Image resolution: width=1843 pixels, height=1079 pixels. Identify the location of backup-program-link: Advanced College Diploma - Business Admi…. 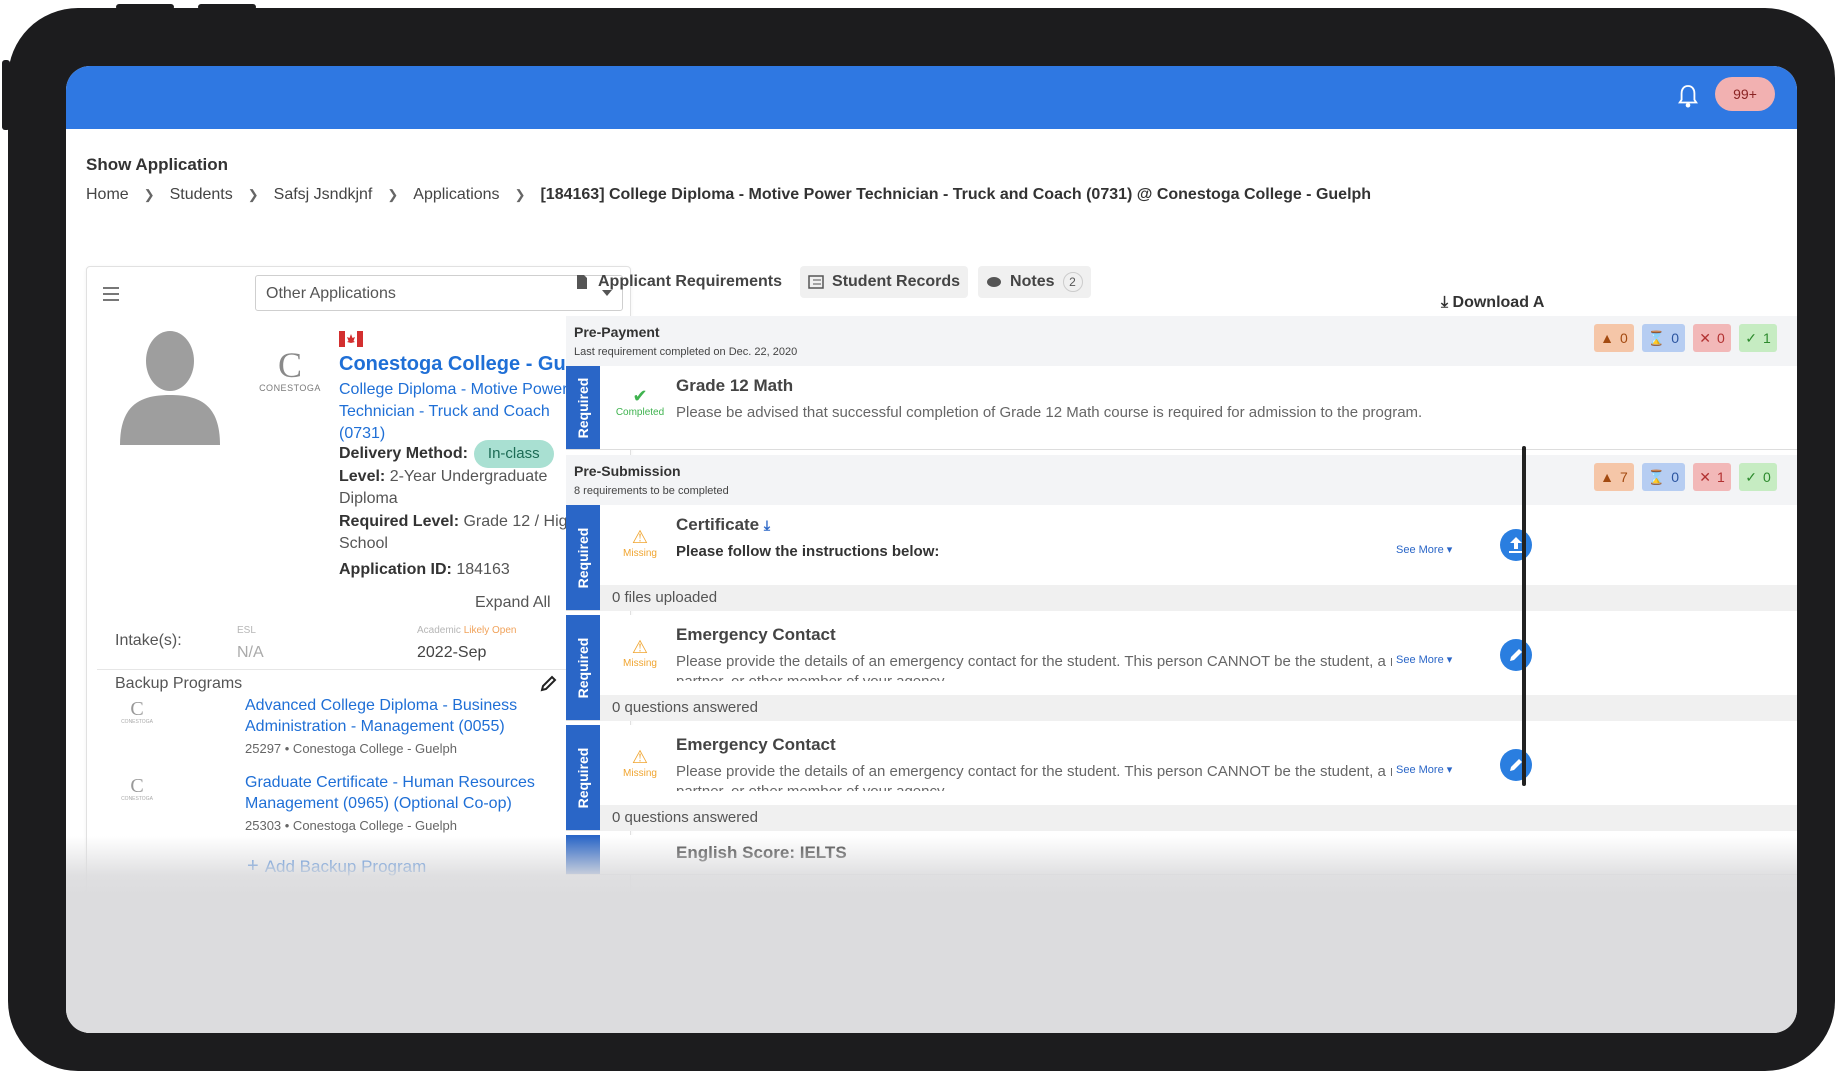
(415, 716).